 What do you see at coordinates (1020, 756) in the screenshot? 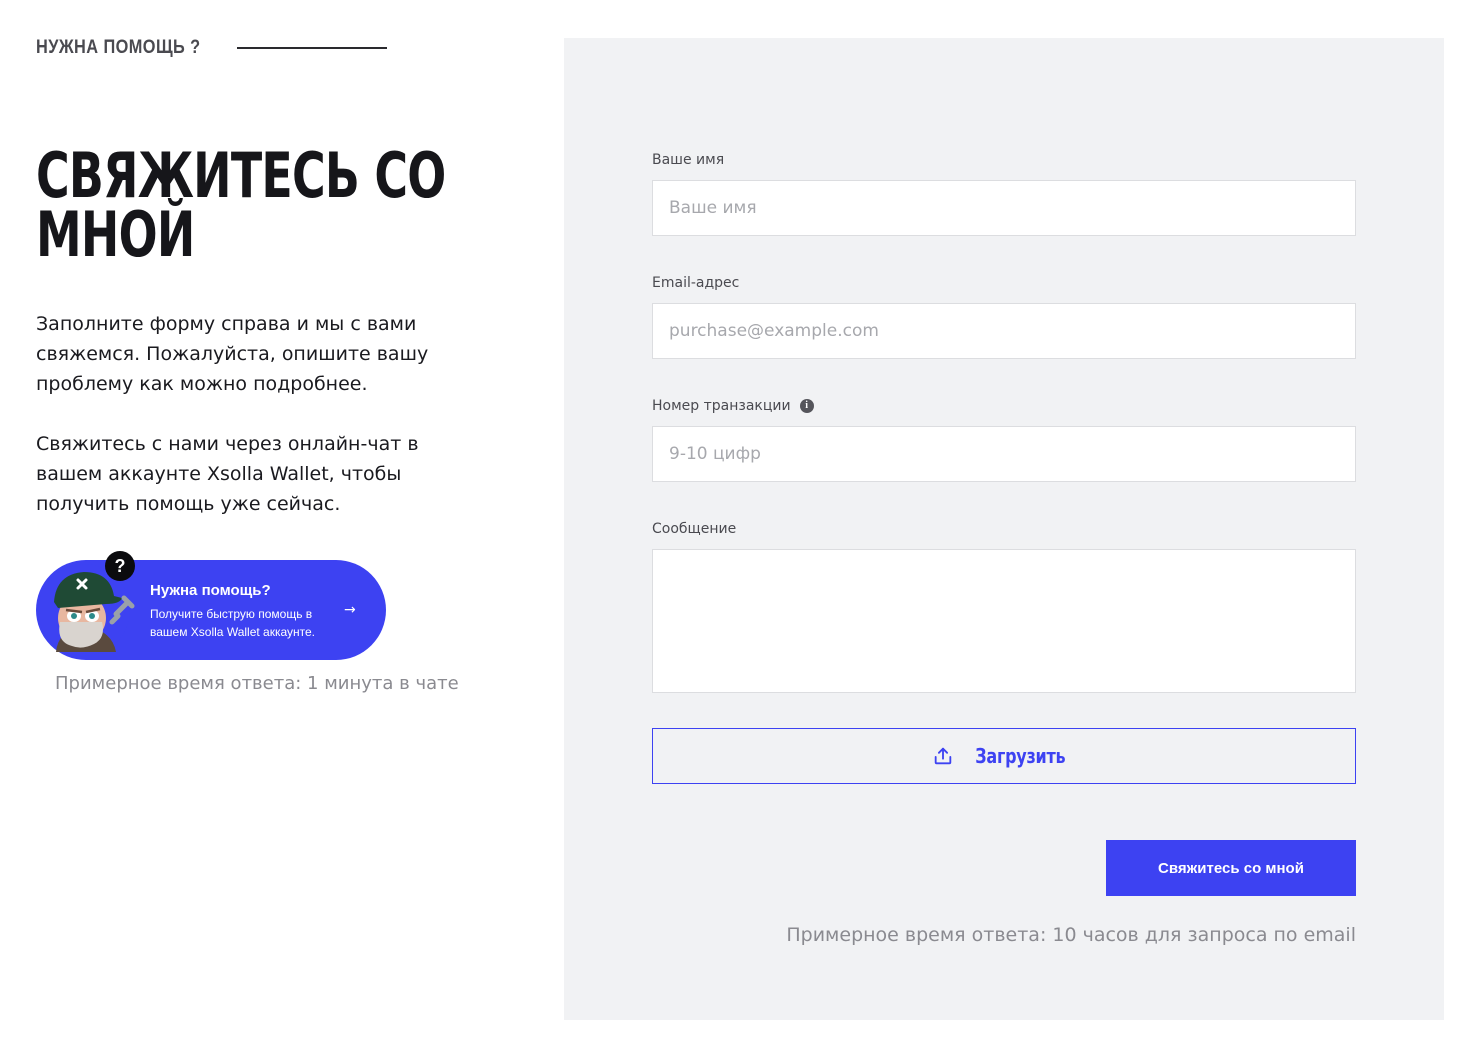
I see `upload-button-label: Загрузить` at bounding box center [1020, 756].